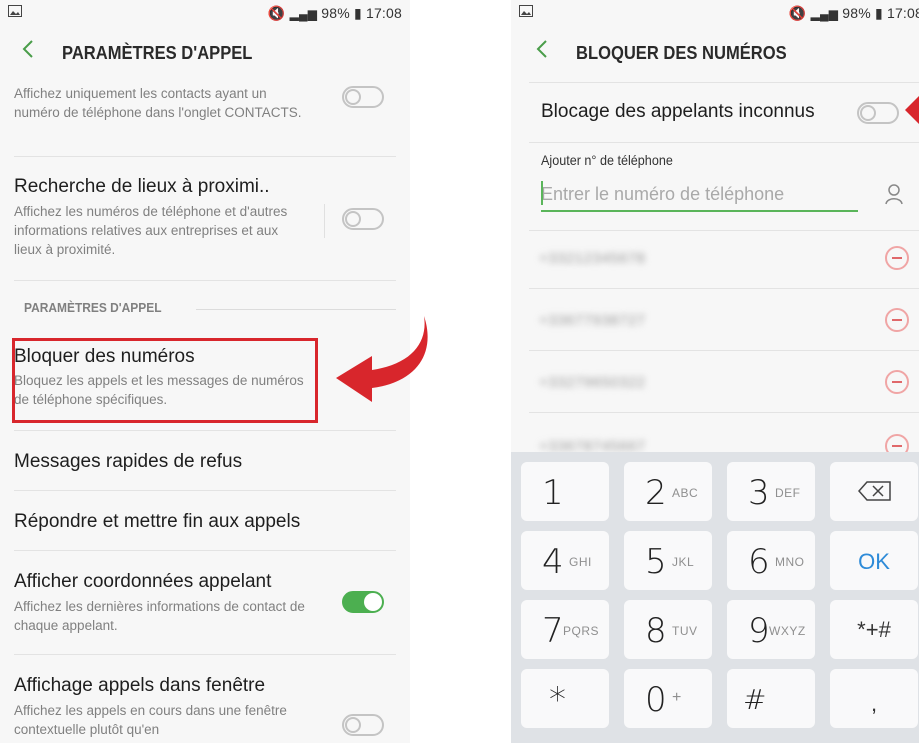 The width and height of the screenshot is (919, 743). What do you see at coordinates (296, 309) in the screenshot?
I see `section-divider` at bounding box center [296, 309].